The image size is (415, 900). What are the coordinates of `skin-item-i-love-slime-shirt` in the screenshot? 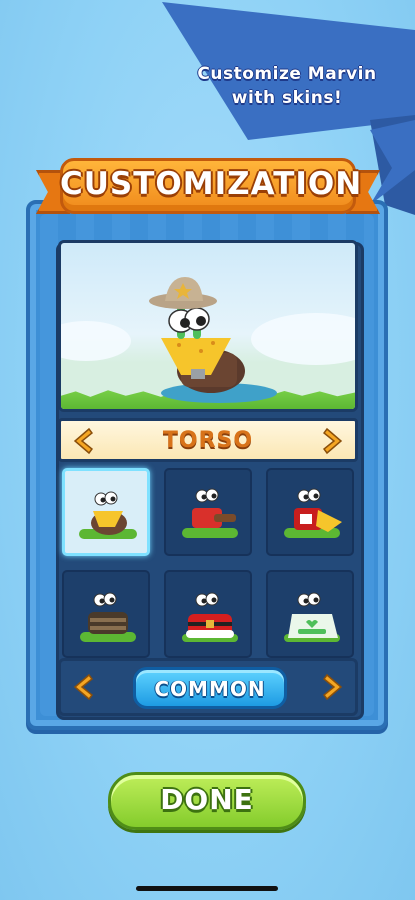 It's located at (310, 614).